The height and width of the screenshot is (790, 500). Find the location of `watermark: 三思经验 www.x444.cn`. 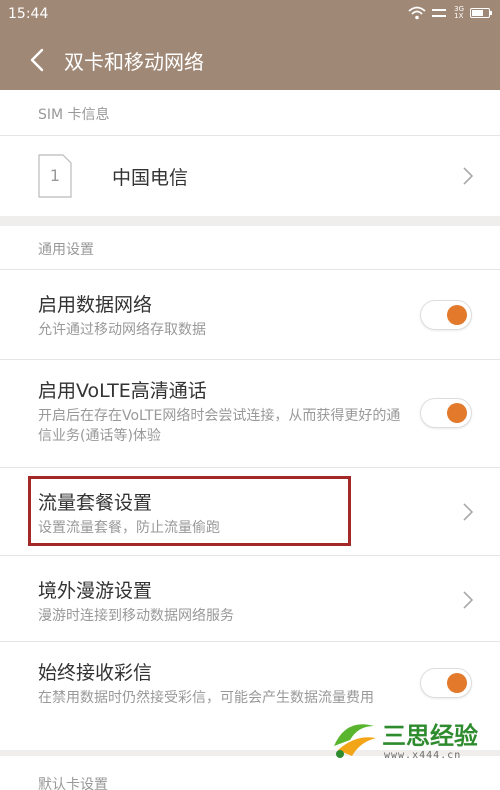

watermark: 三思经验 www.x444.cn is located at coordinates (411, 740).